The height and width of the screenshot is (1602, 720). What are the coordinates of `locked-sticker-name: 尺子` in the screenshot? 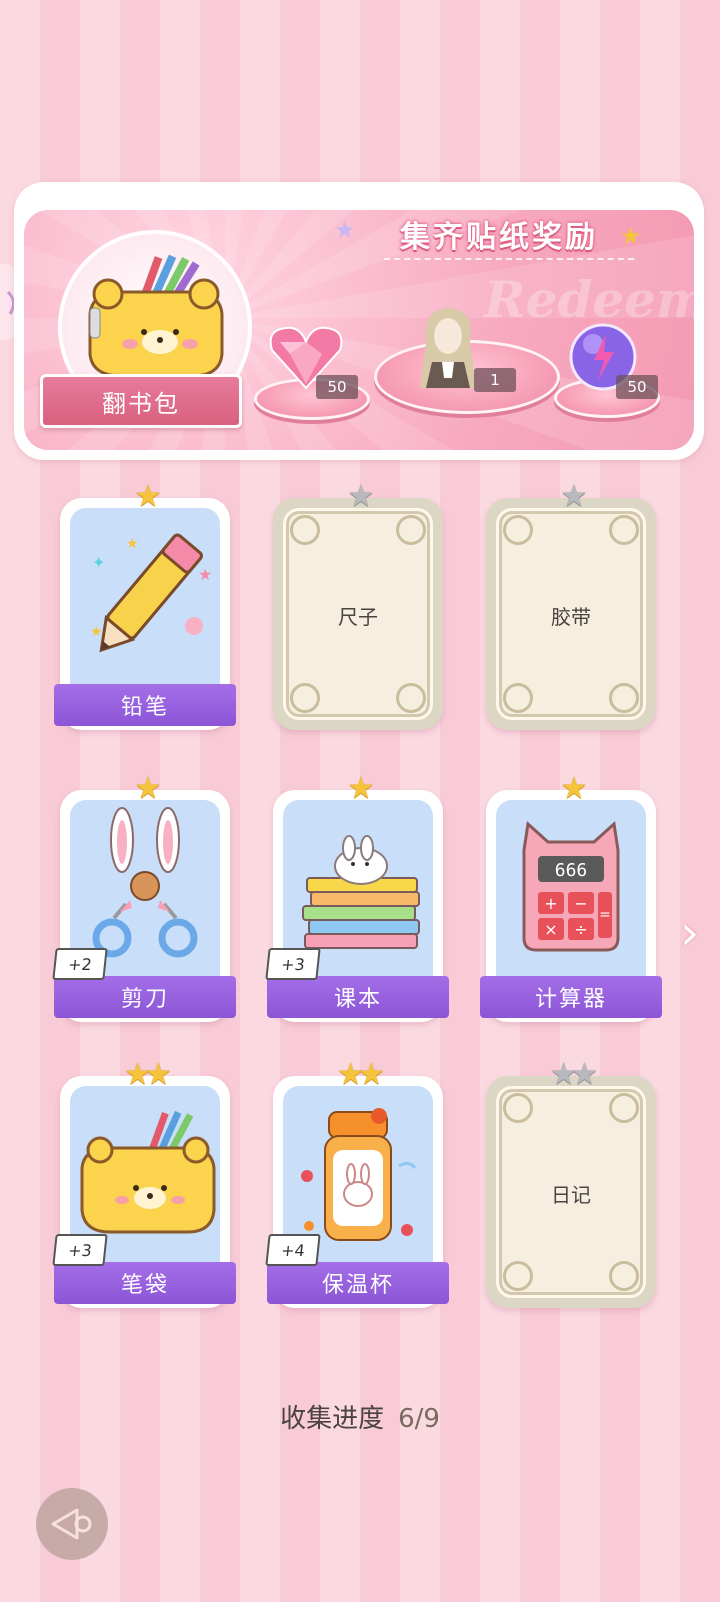 It's located at (358, 617).